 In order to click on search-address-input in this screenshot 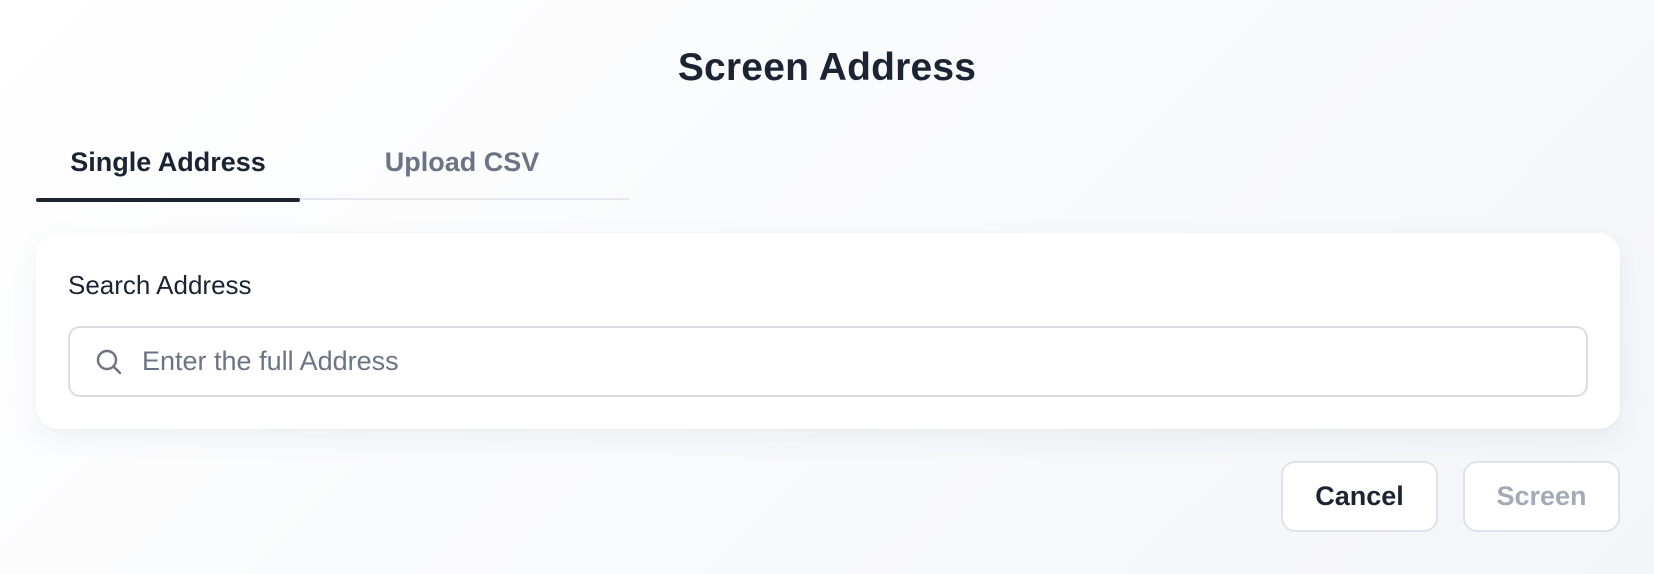, I will do `click(842, 361)`.